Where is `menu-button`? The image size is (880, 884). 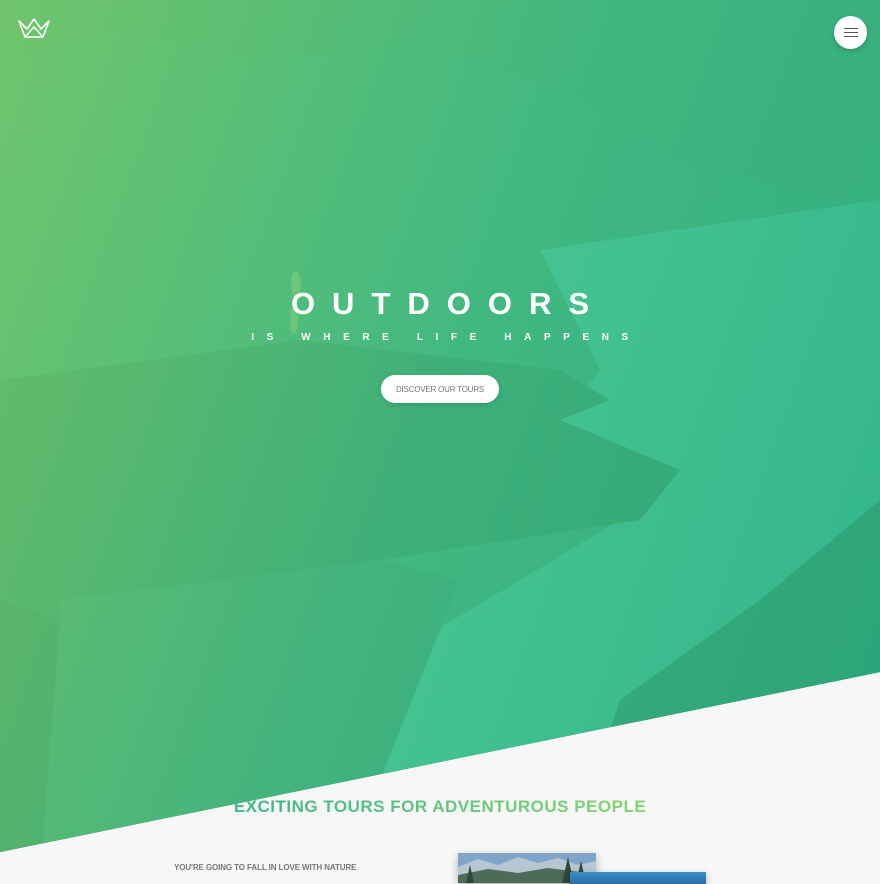
menu-button is located at coordinates (850, 32).